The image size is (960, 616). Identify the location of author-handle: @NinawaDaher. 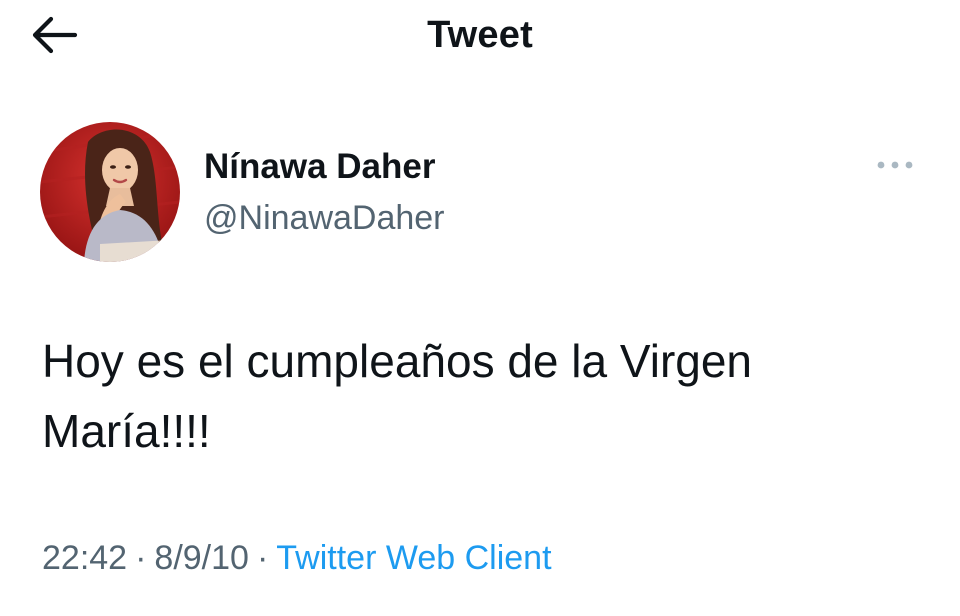
(324, 218).